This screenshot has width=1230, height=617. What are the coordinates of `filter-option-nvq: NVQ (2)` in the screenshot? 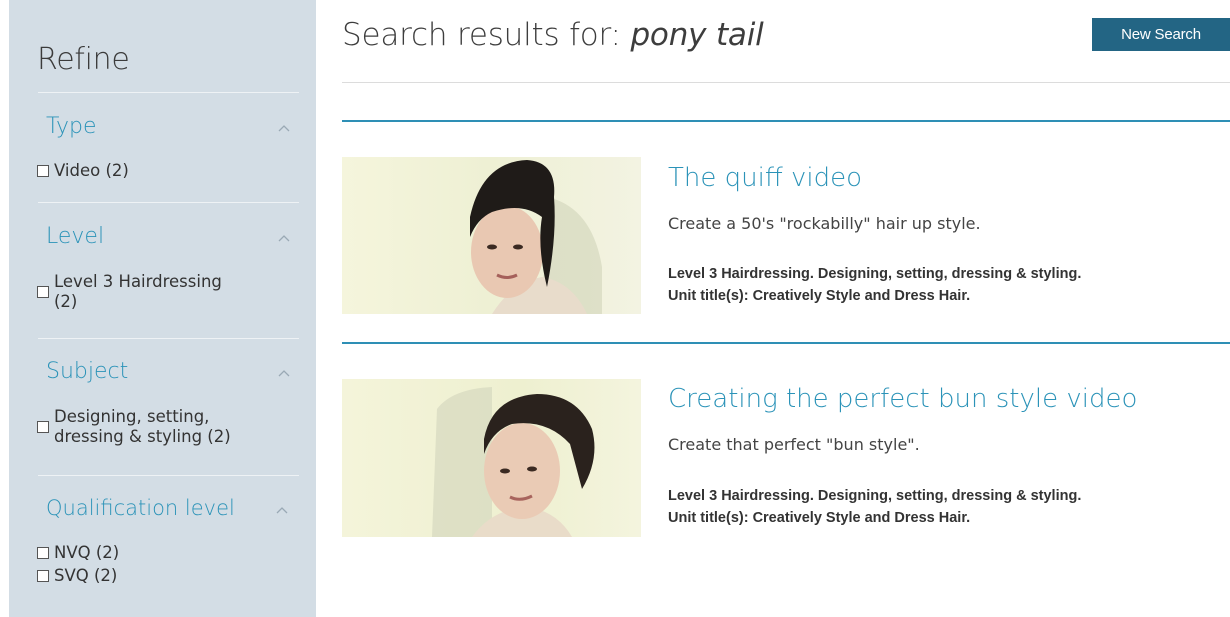 It's located at (78, 553).